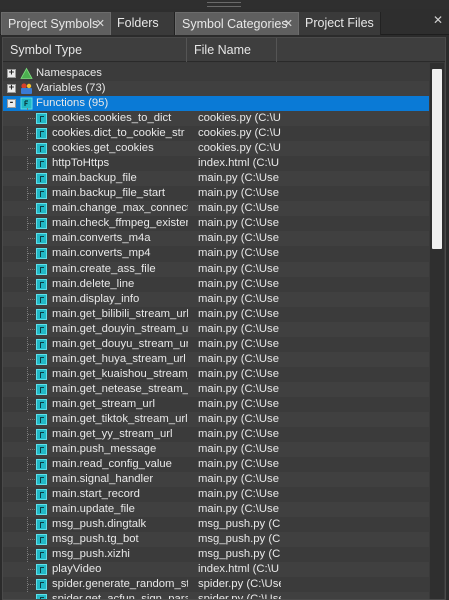  What do you see at coordinates (216, 269) in the screenshot?
I see `function-row: main.create_ass_file main.py (C:\Use` at bounding box center [216, 269].